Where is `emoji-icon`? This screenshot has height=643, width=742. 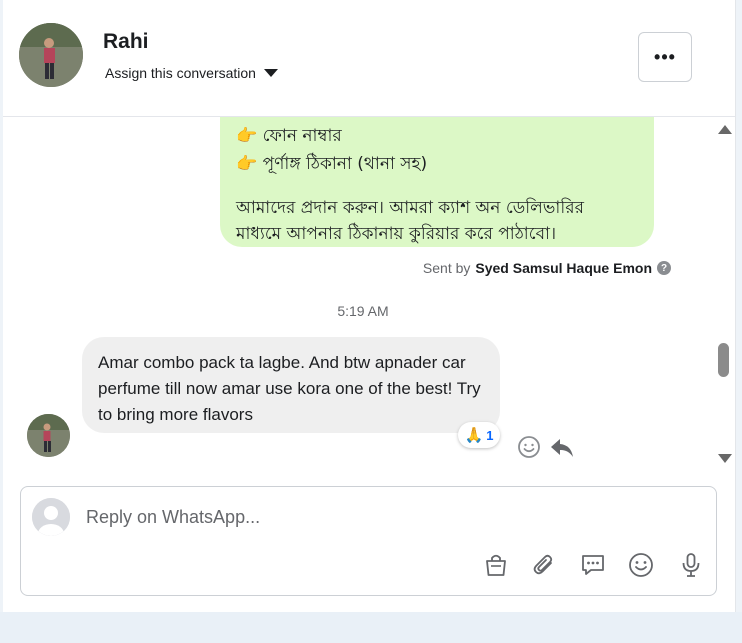 emoji-icon is located at coordinates (641, 565).